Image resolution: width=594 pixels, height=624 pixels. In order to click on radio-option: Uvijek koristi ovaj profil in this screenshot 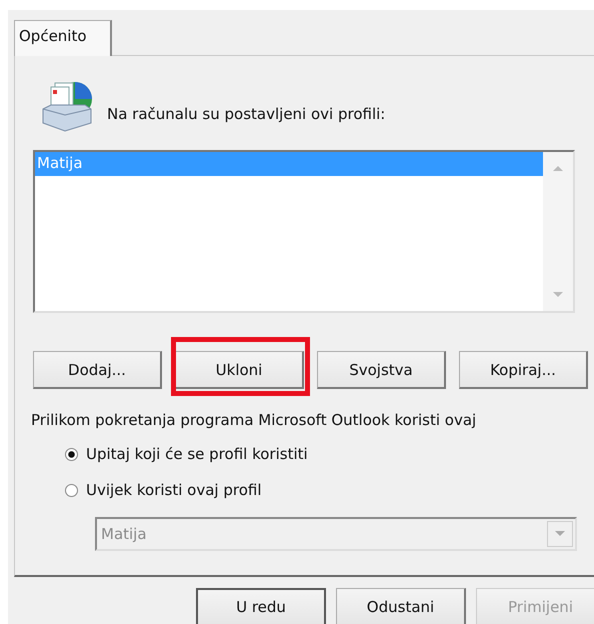, I will do `click(329, 490)`.